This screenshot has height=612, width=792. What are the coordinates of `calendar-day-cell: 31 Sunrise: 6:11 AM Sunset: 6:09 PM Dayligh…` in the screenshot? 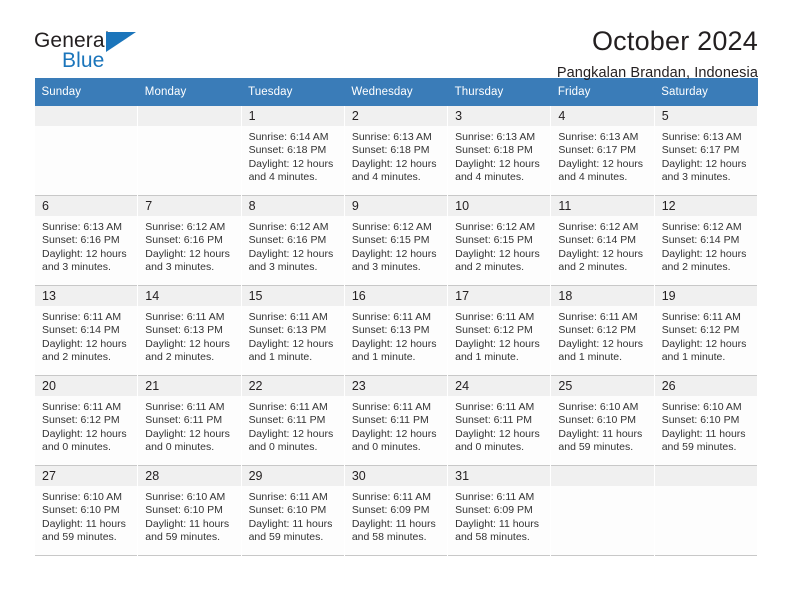 It's located at (499, 510).